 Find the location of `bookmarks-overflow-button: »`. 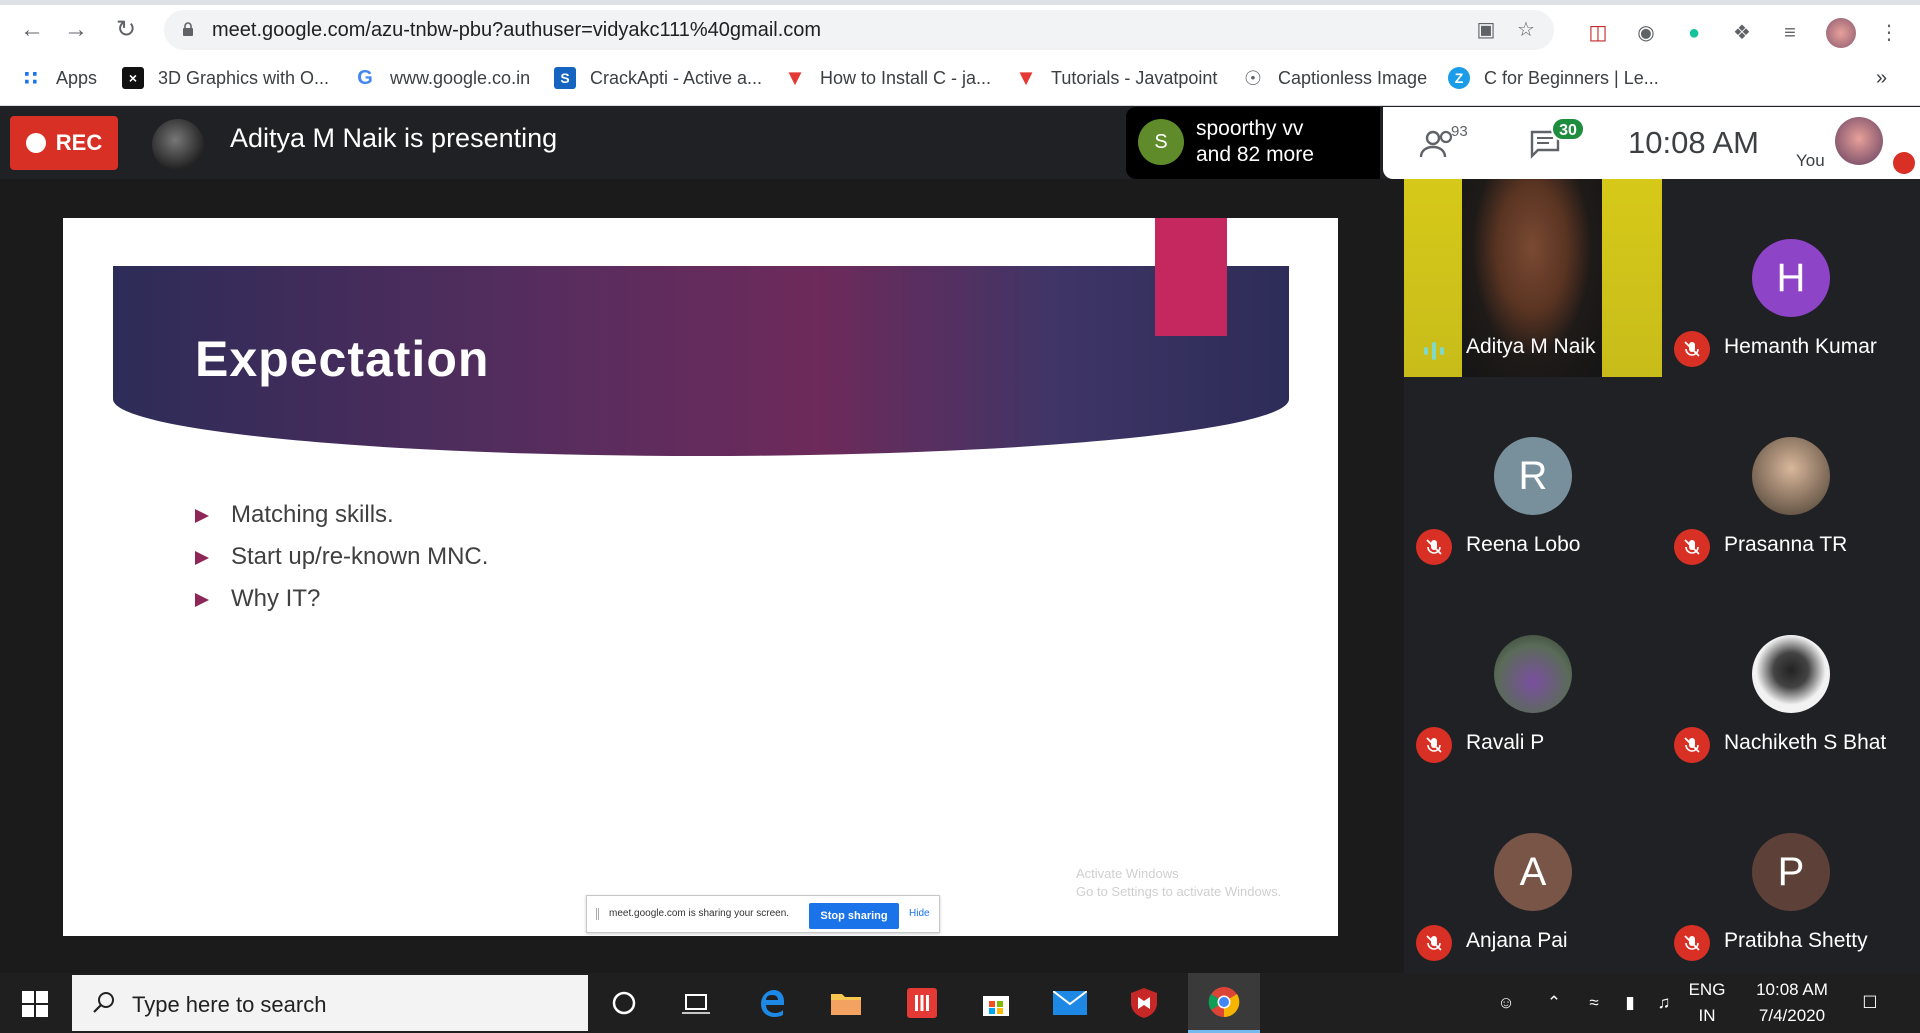

bookmarks-overflow-button: » is located at coordinates (1881, 78).